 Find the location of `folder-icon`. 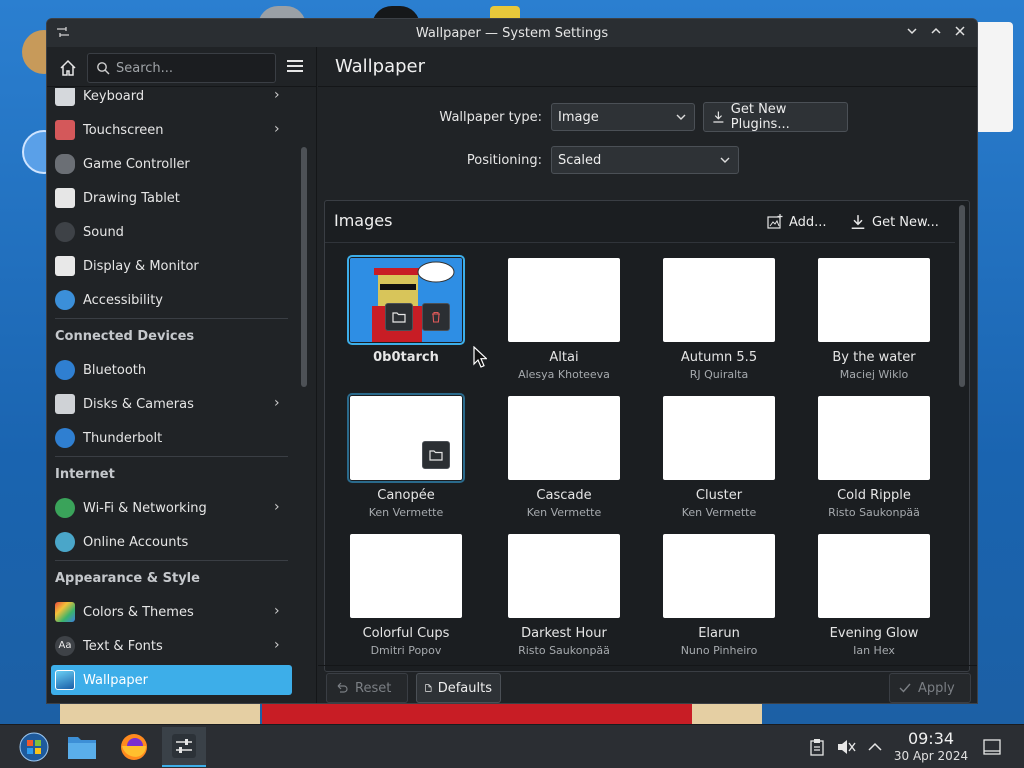

folder-icon is located at coordinates (82, 748).